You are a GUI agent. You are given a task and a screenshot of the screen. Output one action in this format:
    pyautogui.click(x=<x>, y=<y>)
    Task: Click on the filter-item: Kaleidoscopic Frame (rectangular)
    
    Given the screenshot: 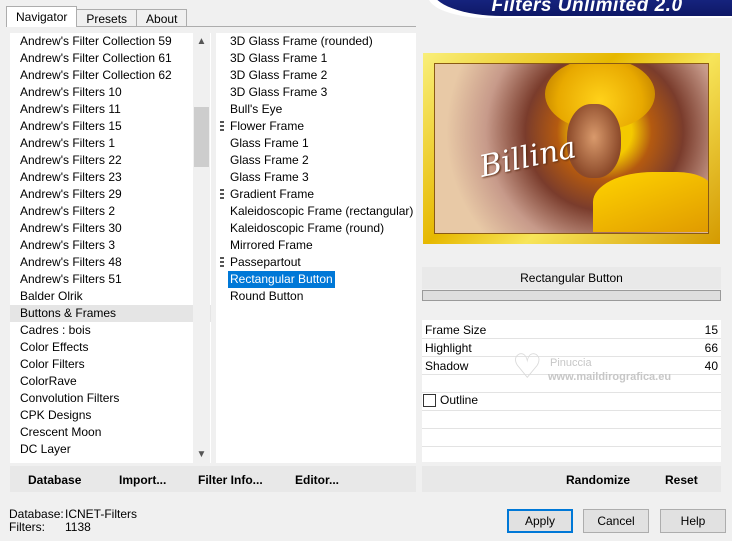 What is the action you would take?
    pyautogui.click(x=316, y=211)
    